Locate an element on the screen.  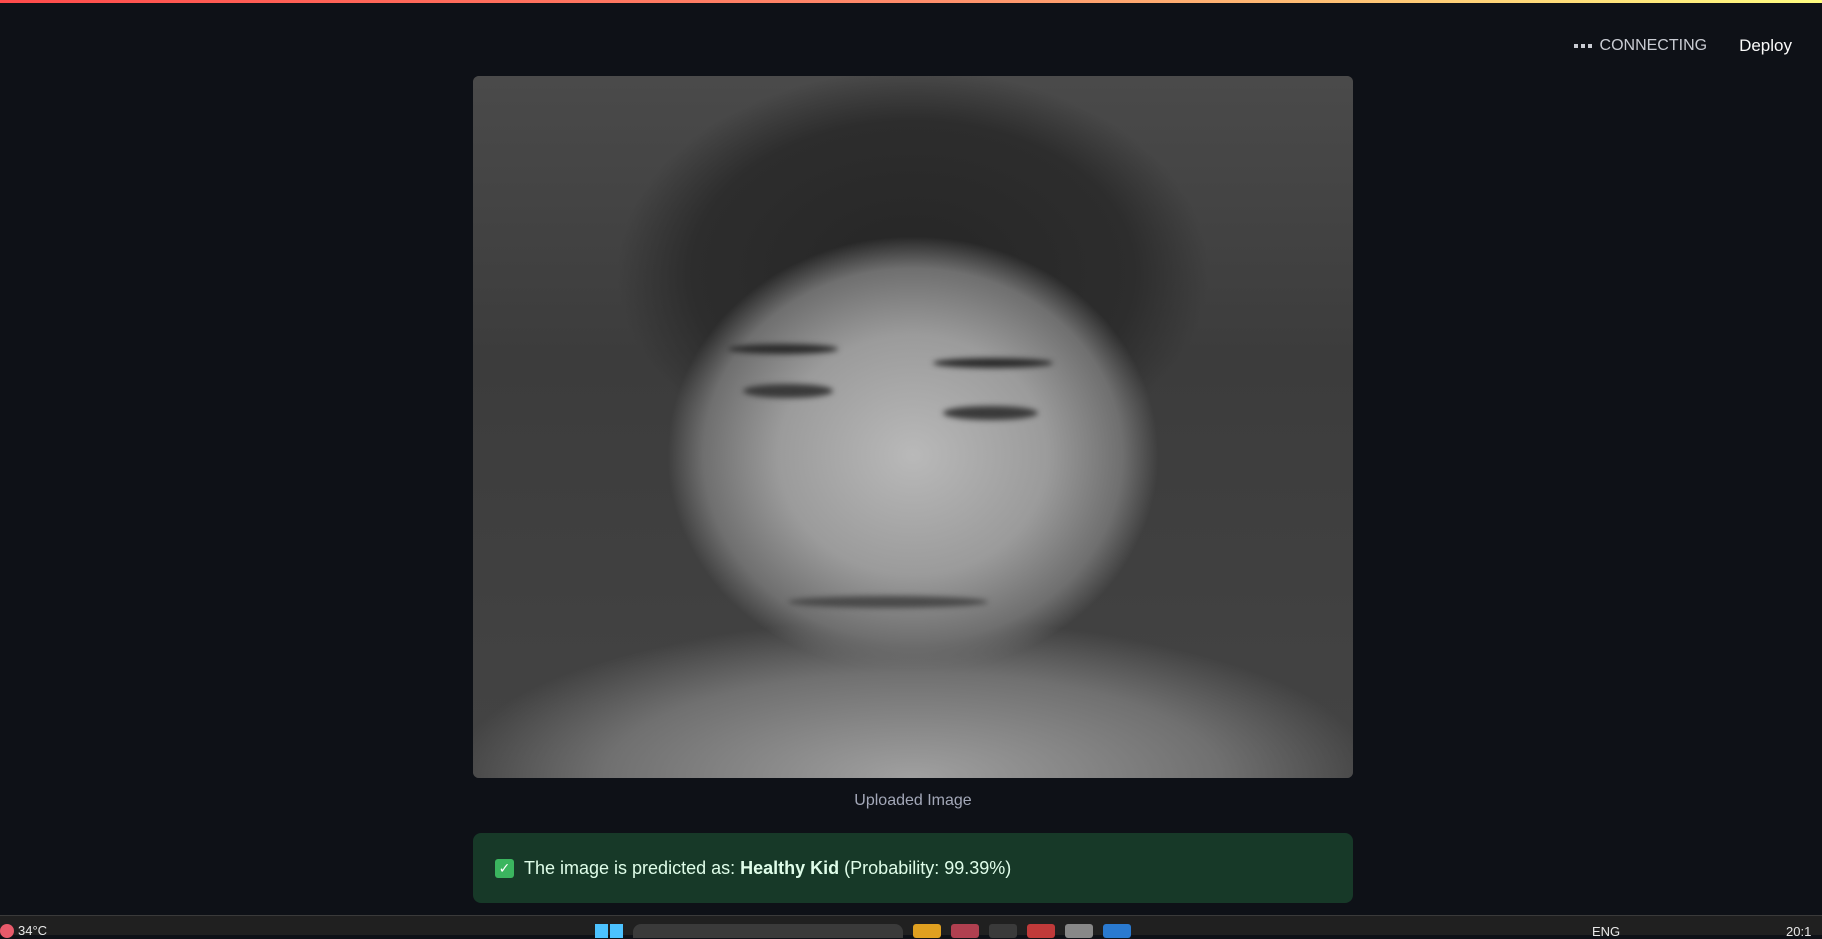
app-header: CONNECTING Deploy is located at coordinates (1697, 46).